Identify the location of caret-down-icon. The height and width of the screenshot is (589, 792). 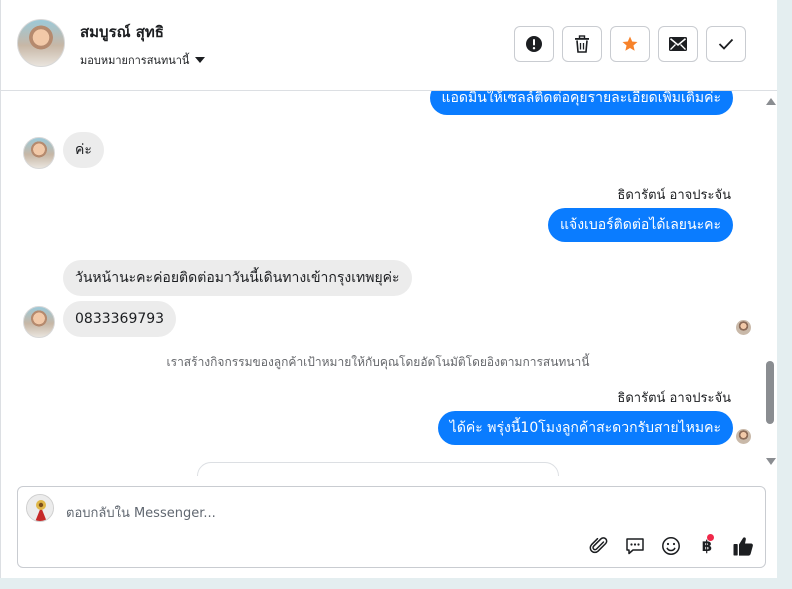
(200, 60).